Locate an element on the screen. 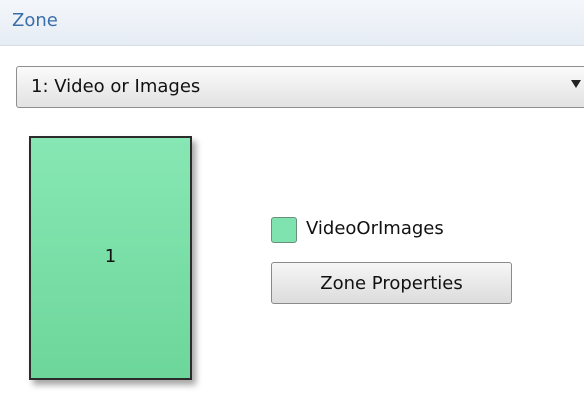  panel-header: Zone is located at coordinates (292, 23).